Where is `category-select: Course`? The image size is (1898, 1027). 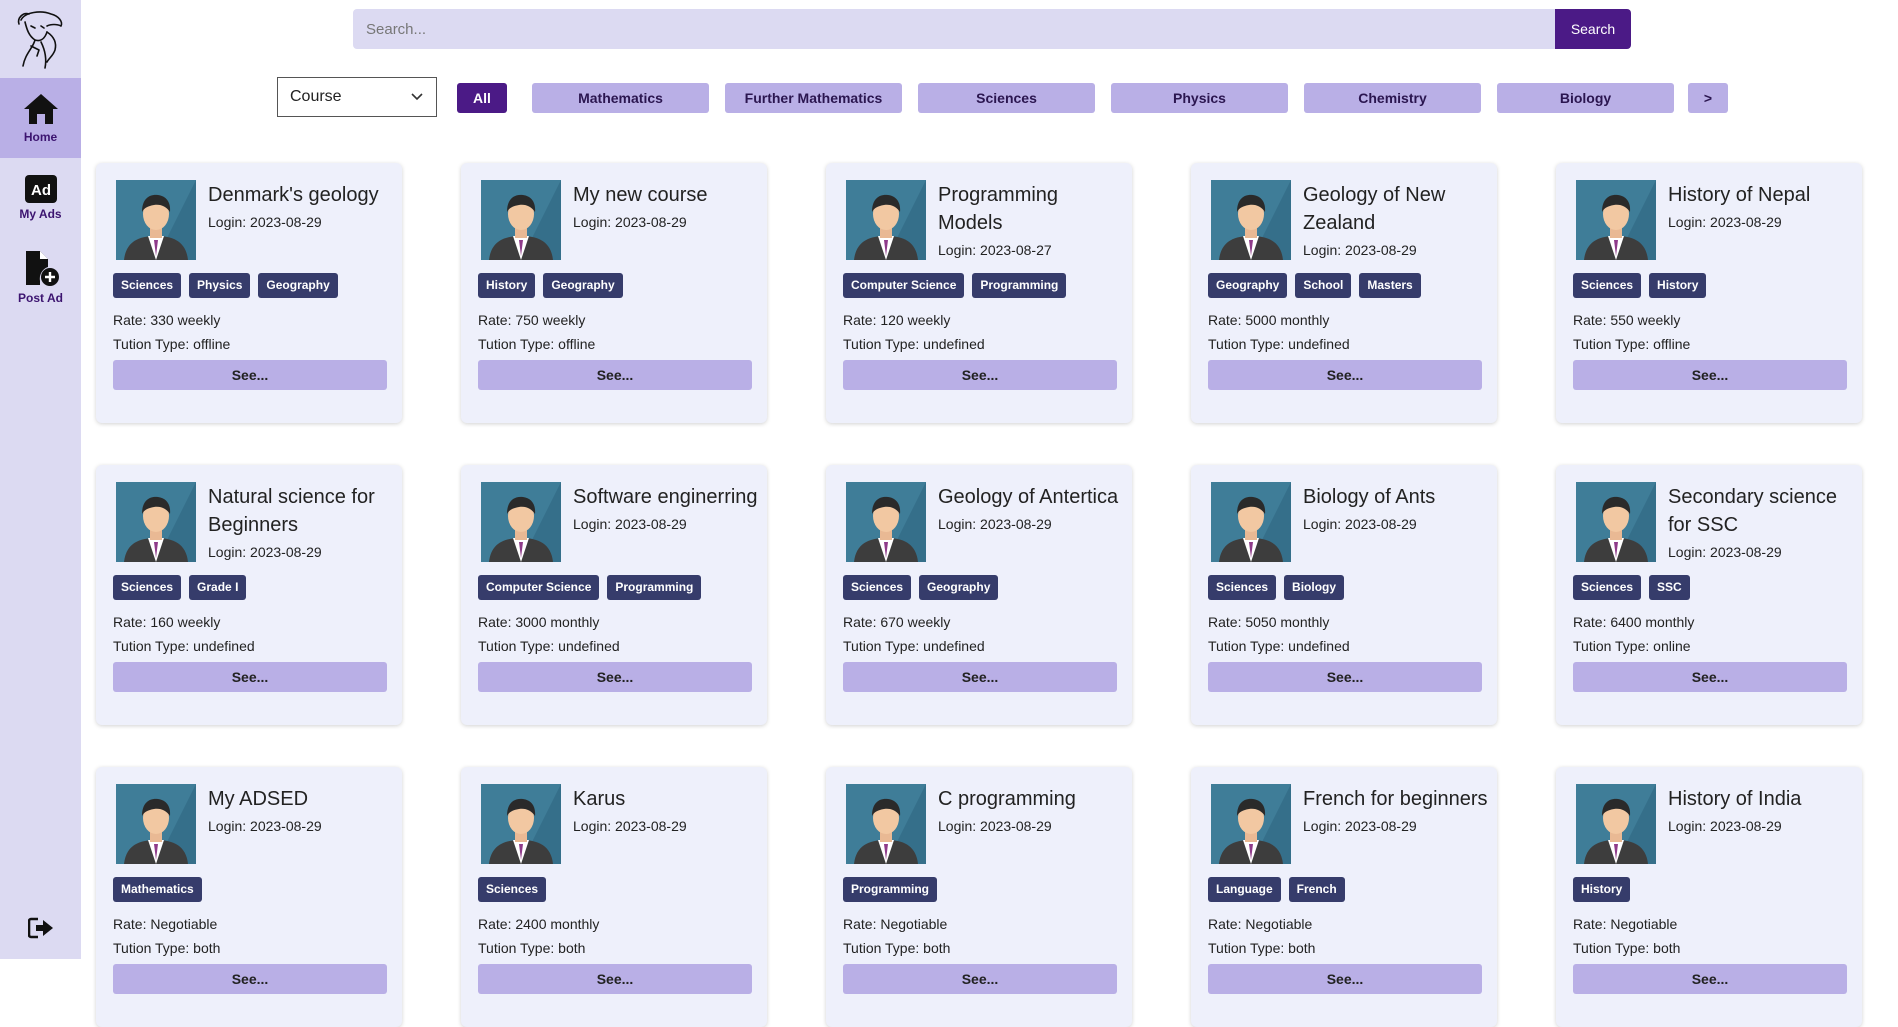
category-select: Course is located at coordinates (357, 97).